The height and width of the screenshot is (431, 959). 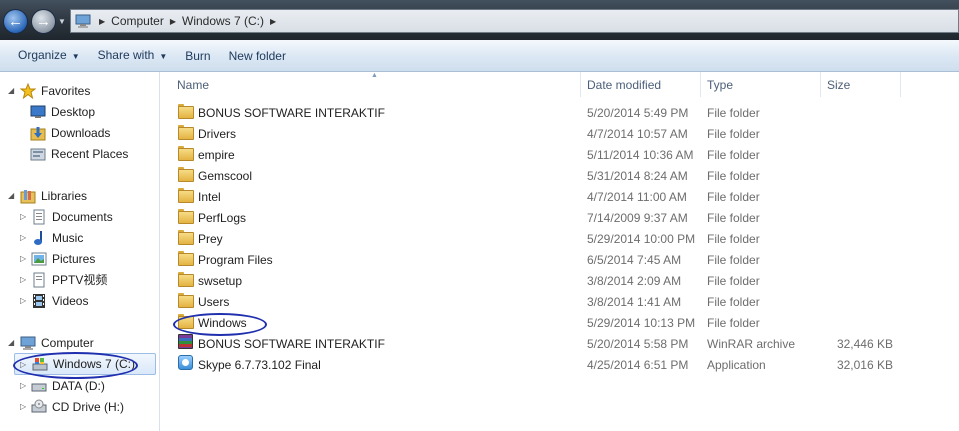 What do you see at coordinates (560, 281) in the screenshot?
I see `file-row: swsetup 3/8/2014 2:09 AM File folder` at bounding box center [560, 281].